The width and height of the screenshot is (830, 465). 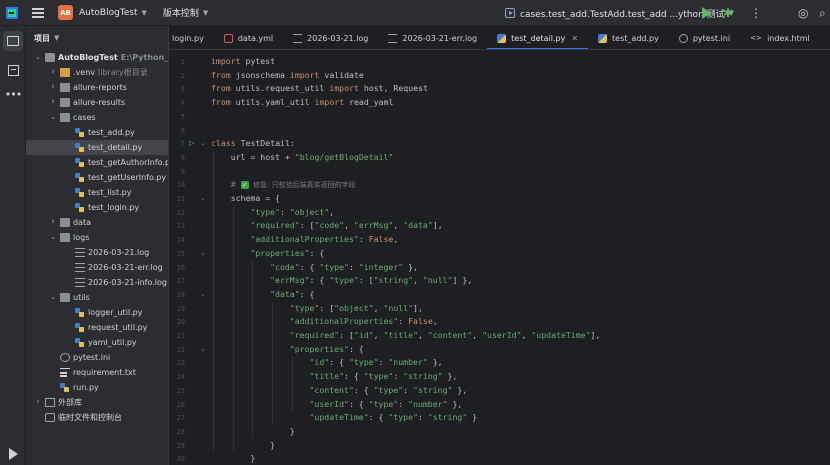 I want to click on tree-item-name: cases, so click(x=84, y=117).